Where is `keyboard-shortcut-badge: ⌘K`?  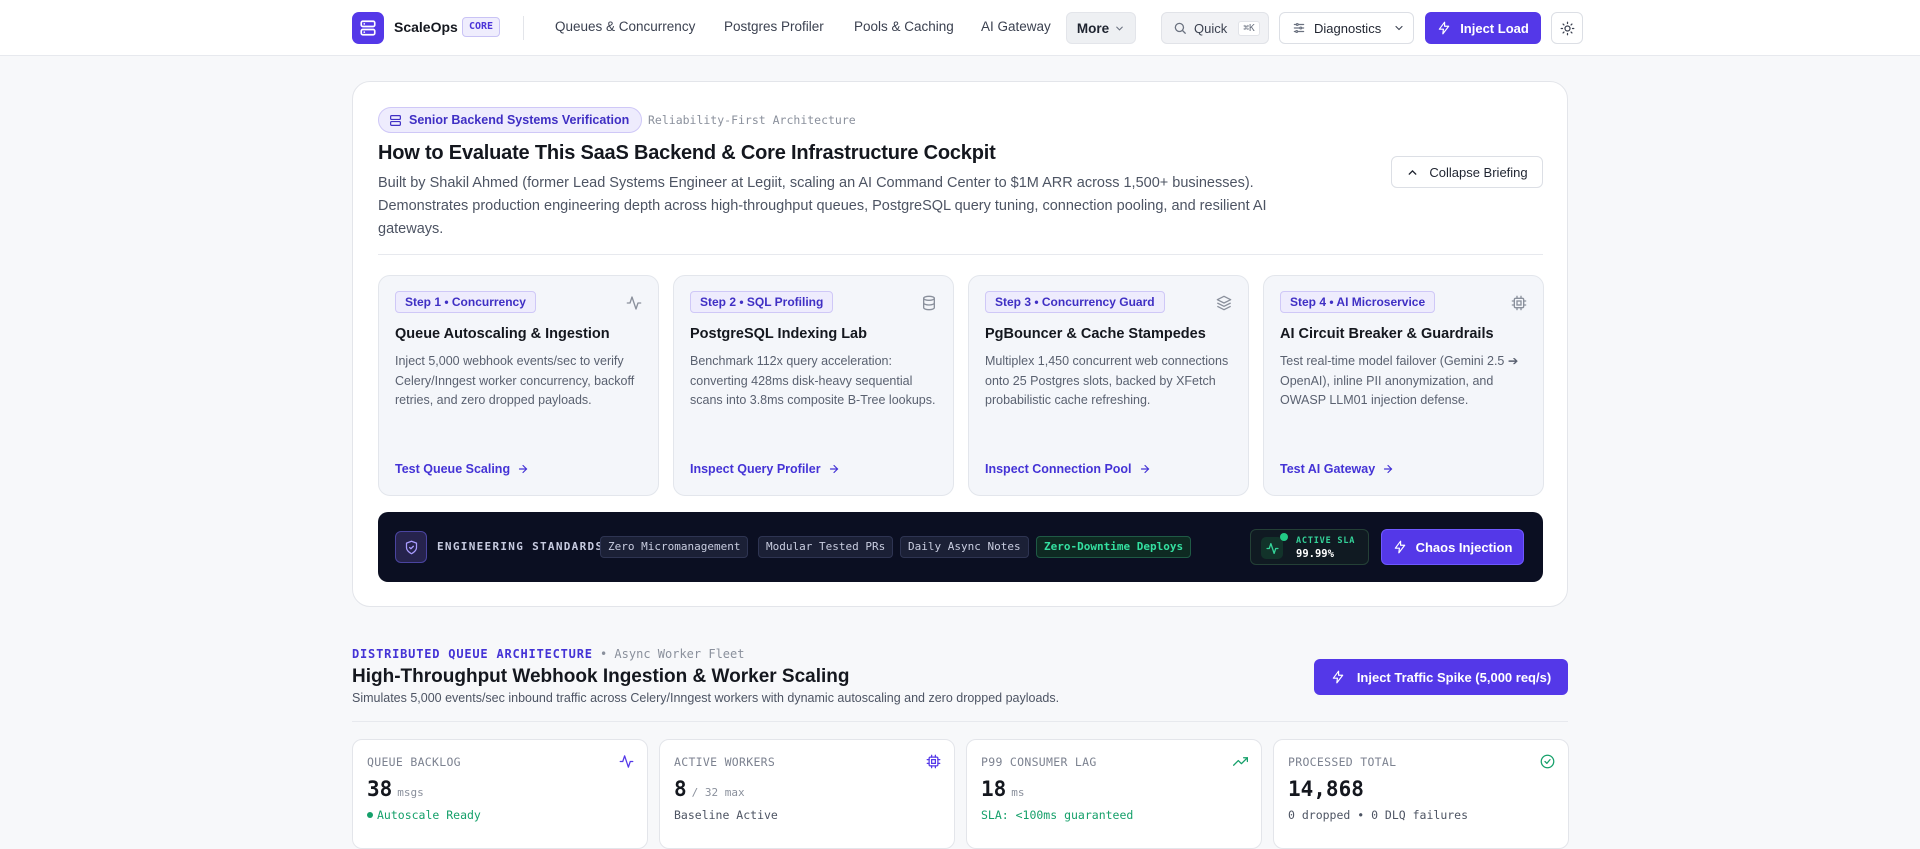 keyboard-shortcut-badge: ⌘K is located at coordinates (1249, 28).